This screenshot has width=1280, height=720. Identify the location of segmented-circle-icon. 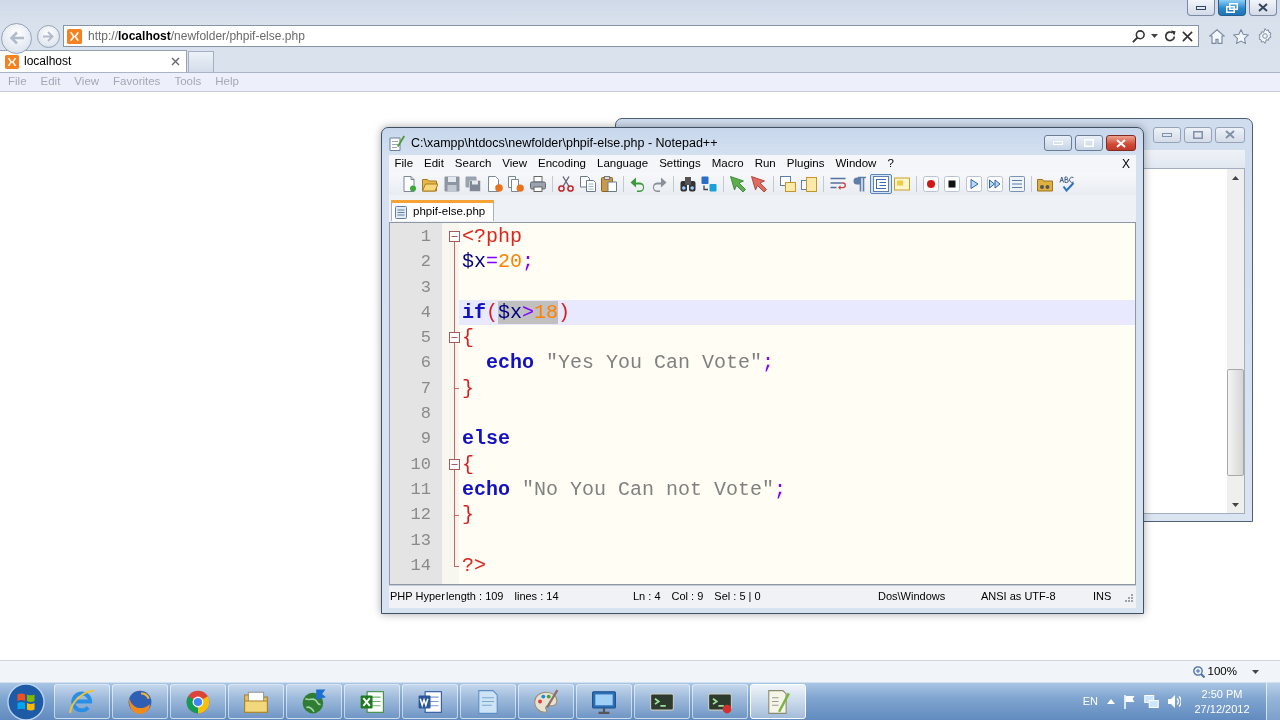
(198, 701).